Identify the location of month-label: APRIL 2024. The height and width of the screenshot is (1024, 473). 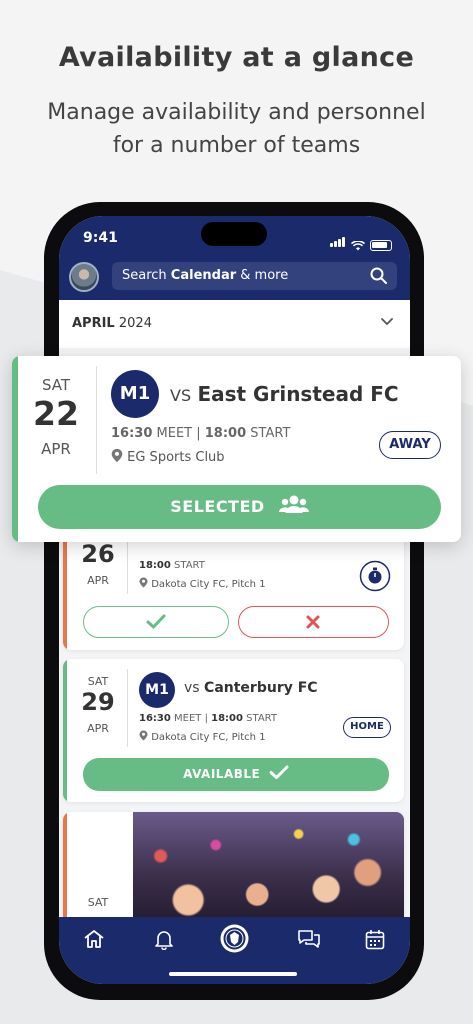
(112, 323).